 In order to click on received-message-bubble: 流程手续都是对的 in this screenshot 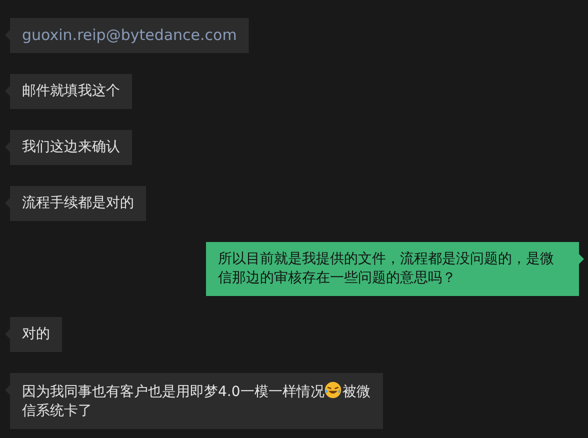, I will do `click(75, 203)`.